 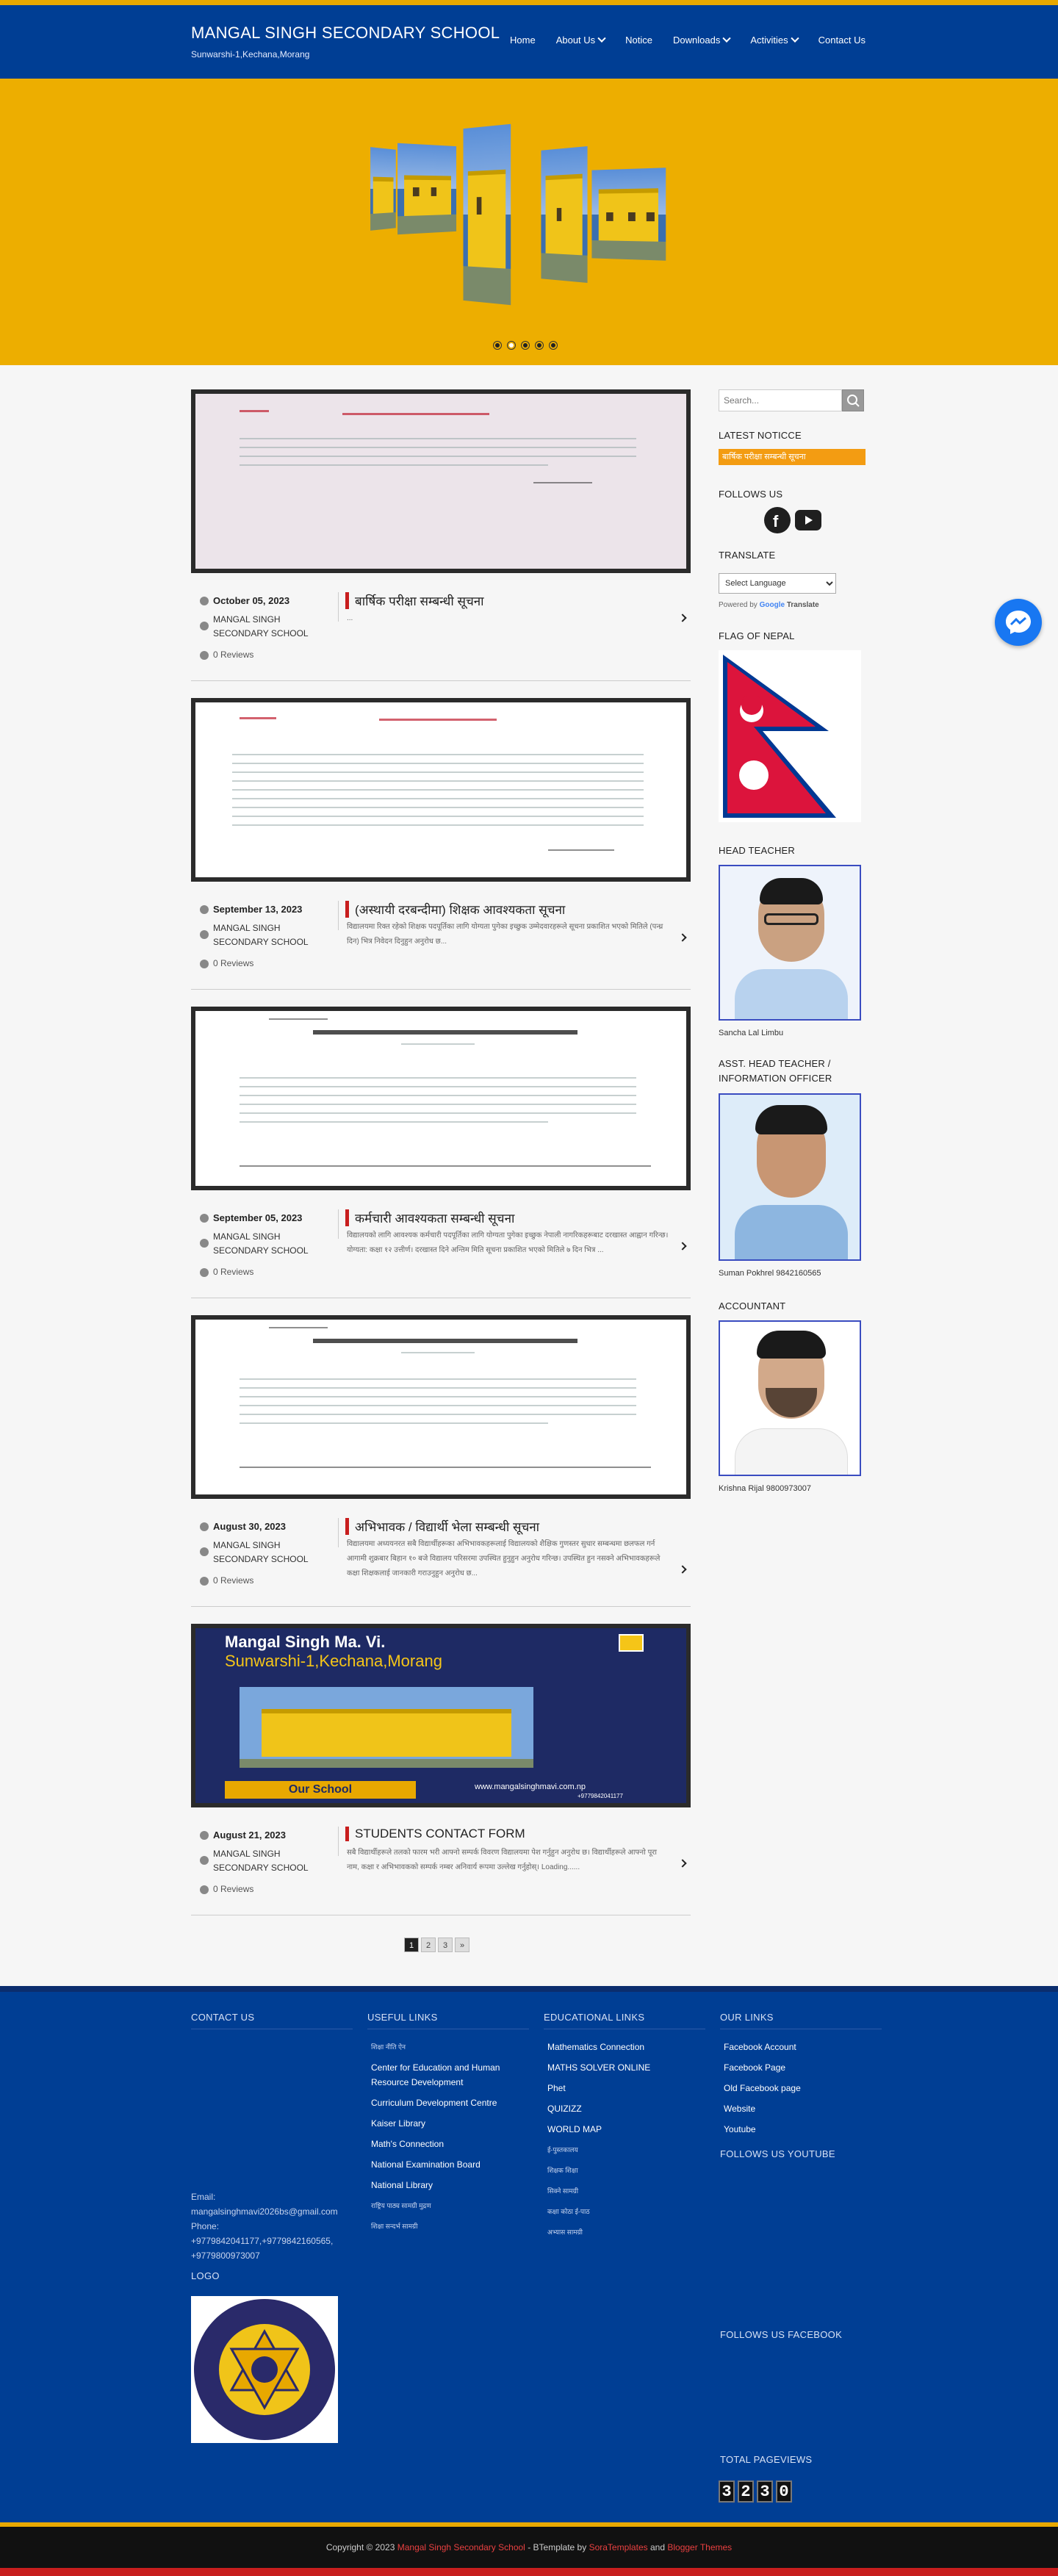 I want to click on youtube-icon, so click(x=808, y=520).